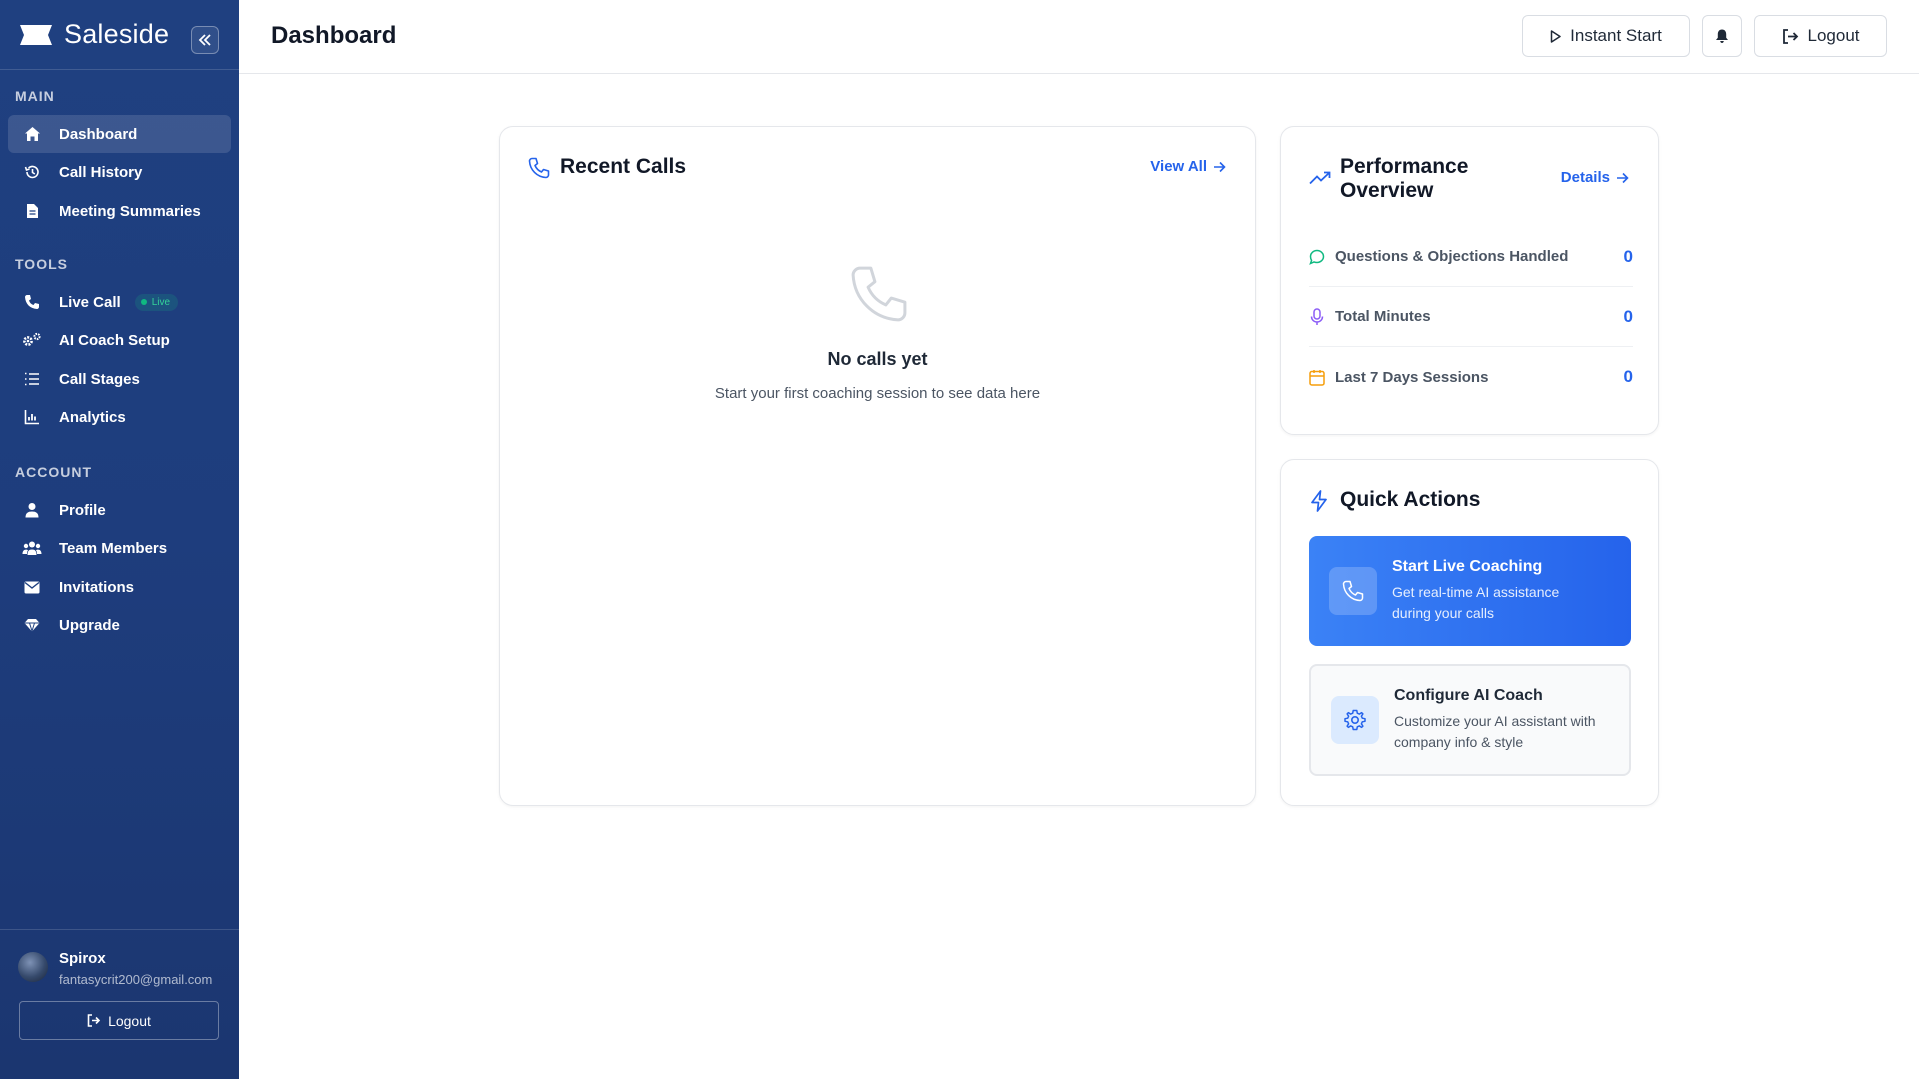 The width and height of the screenshot is (1919, 1079). I want to click on sidebar-item-label: Call History, so click(101, 172).